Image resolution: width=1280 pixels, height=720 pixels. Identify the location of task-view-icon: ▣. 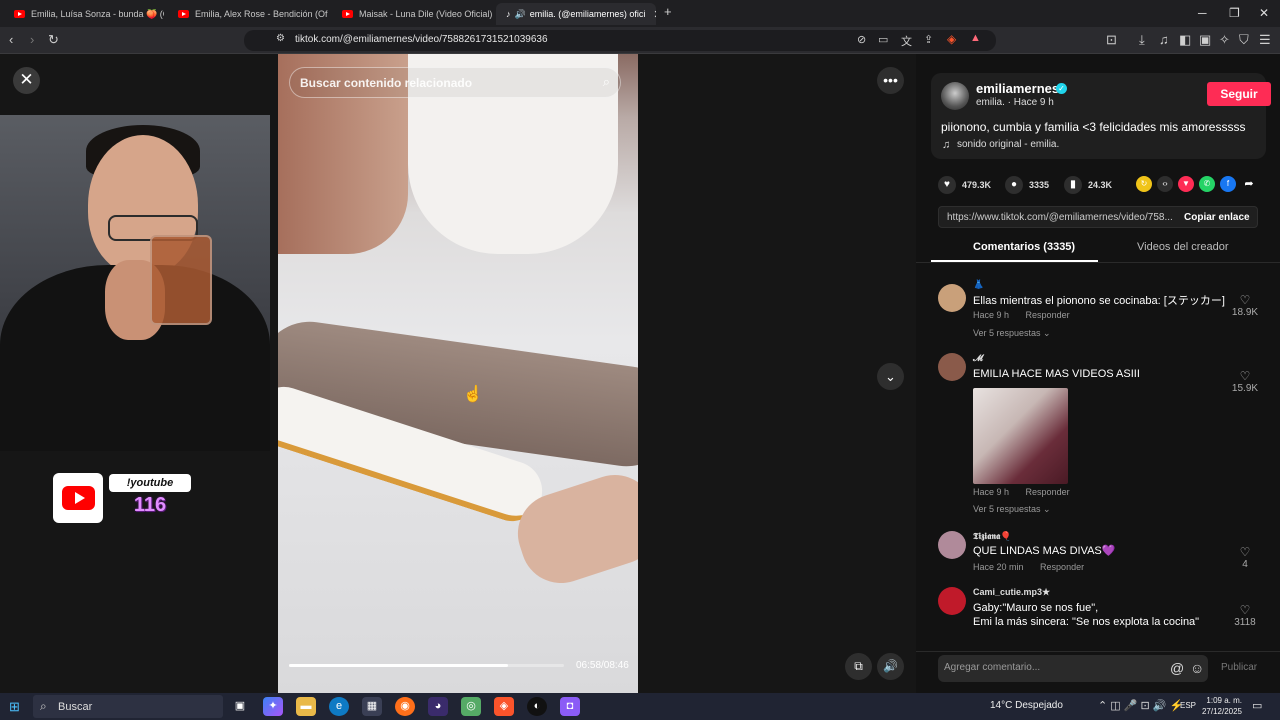
(240, 706).